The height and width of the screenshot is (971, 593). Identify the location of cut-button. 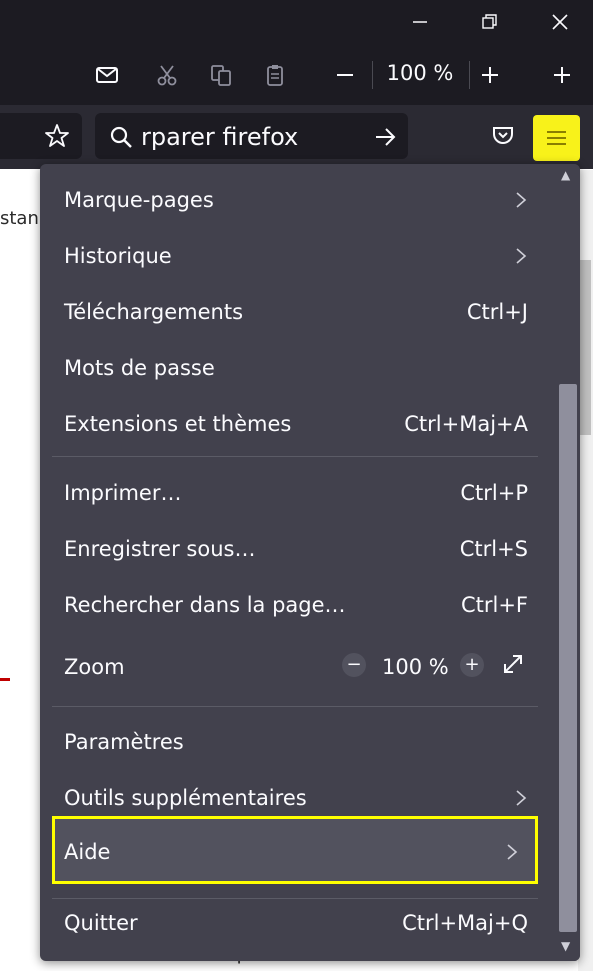
(167, 75).